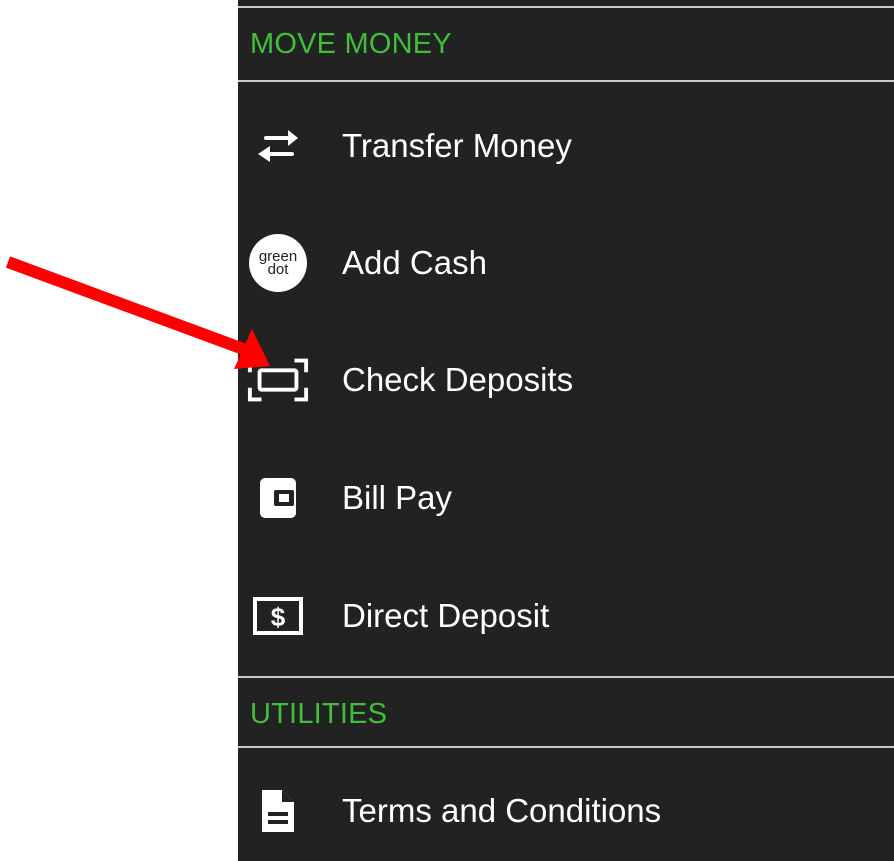 The width and height of the screenshot is (894, 861). I want to click on menu-item-label: Add Cash, so click(414, 262).